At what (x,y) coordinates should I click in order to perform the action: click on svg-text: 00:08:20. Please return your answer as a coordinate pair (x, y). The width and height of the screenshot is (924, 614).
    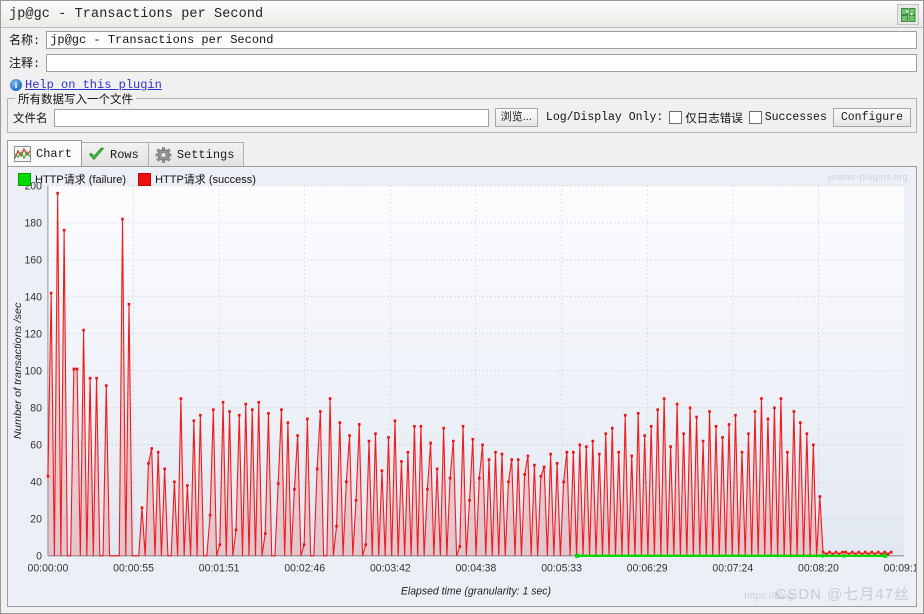
    Looking at the image, I should click on (818, 568).